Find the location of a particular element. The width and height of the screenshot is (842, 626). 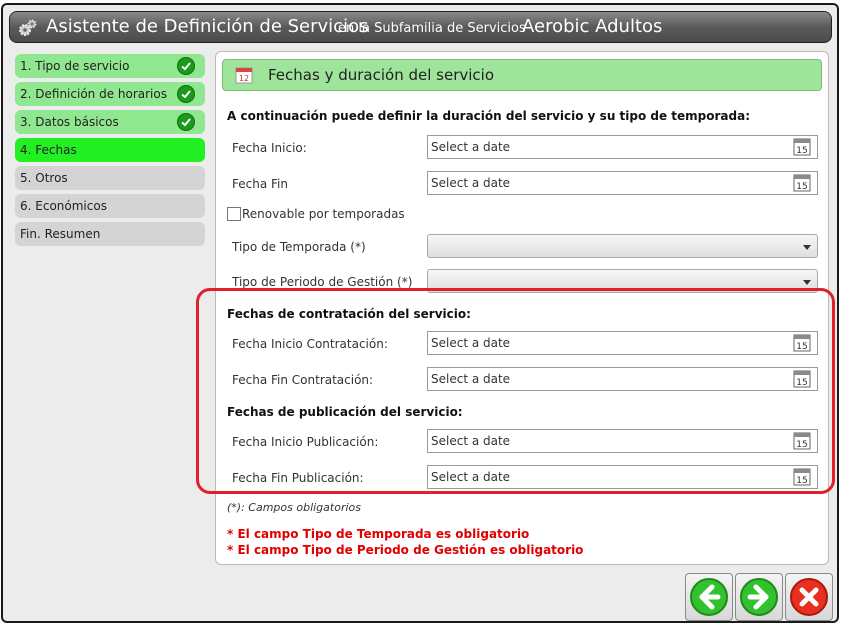

publicacion-title: Fechas de publicación del servicio: is located at coordinates (345, 412).